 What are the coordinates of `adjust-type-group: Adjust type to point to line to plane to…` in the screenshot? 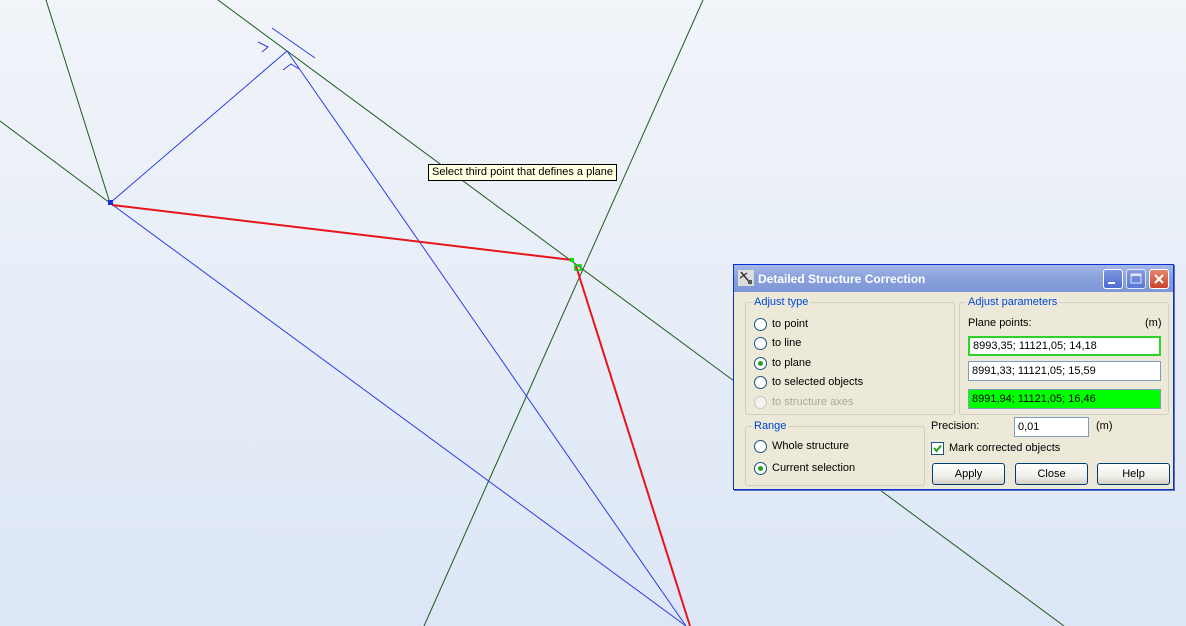 It's located at (850, 355).